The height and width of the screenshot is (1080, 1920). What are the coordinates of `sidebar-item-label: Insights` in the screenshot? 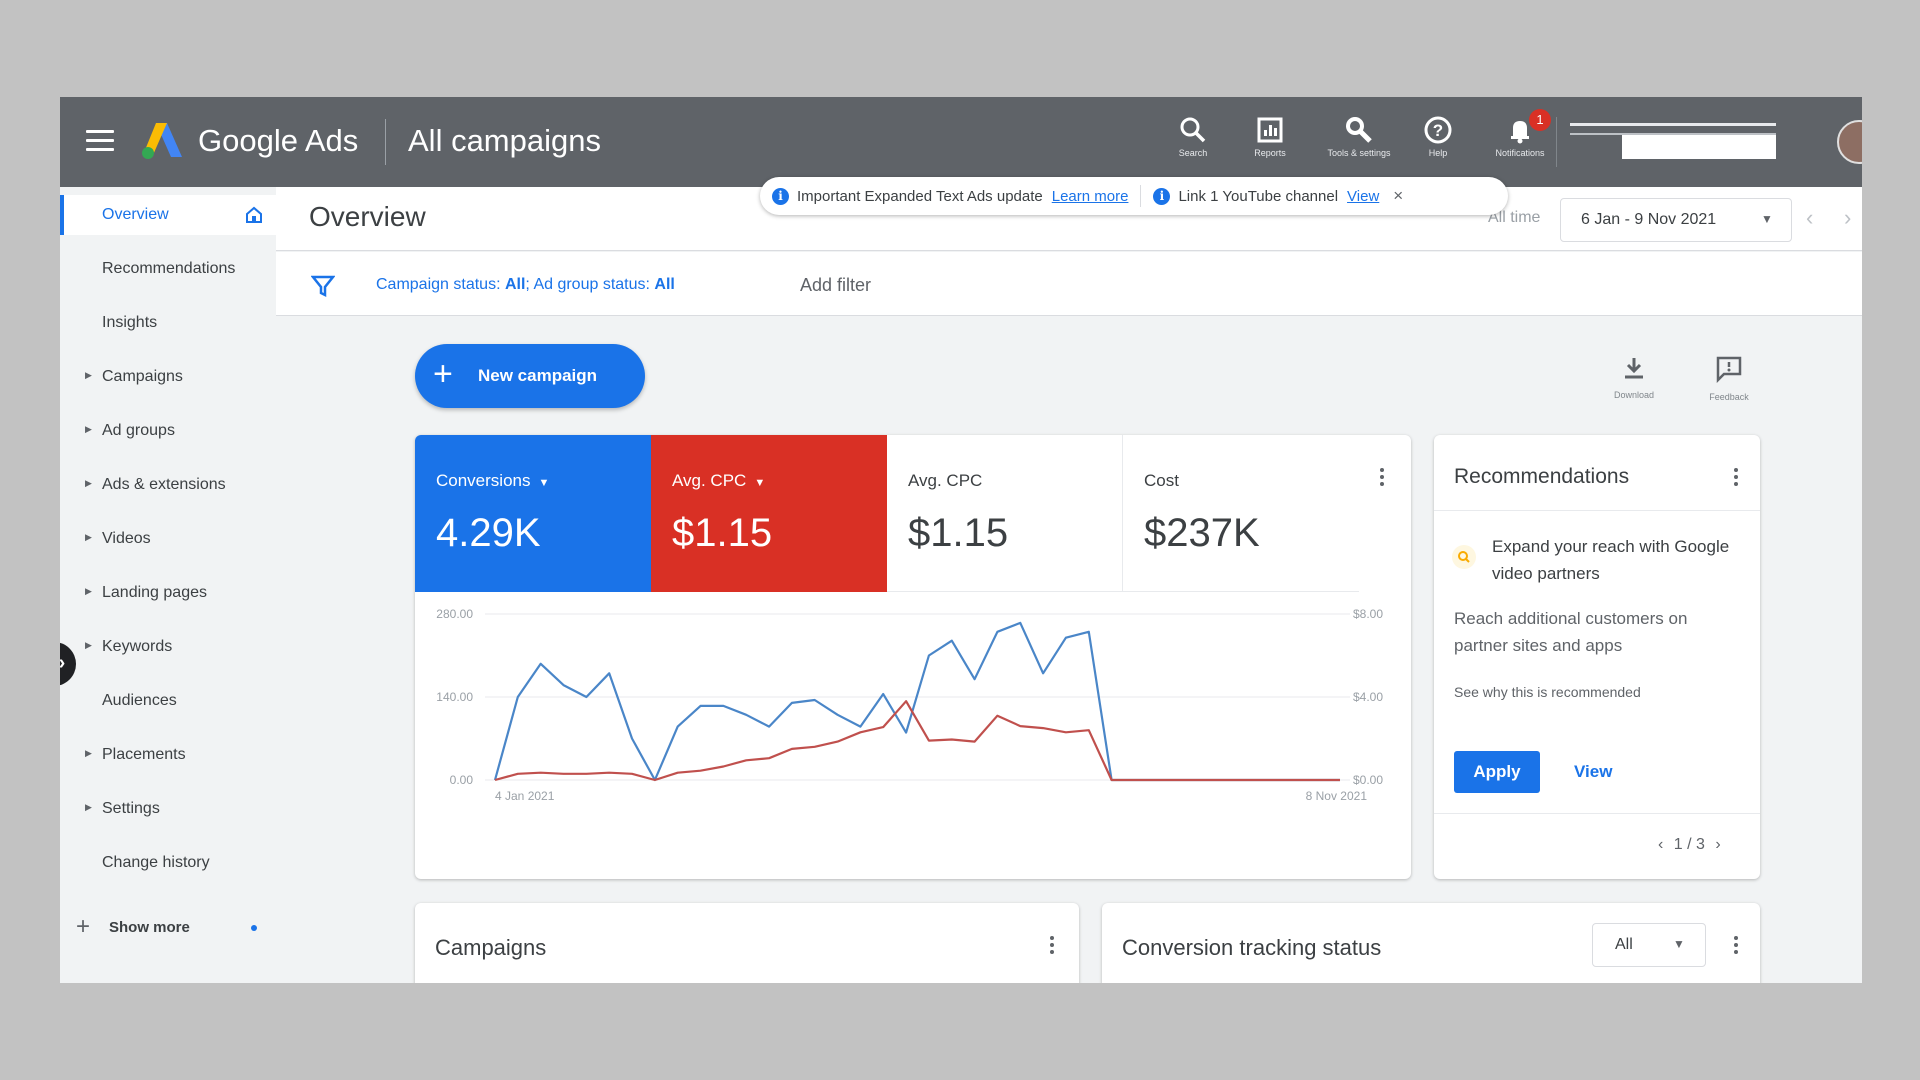 It's located at (130, 322).